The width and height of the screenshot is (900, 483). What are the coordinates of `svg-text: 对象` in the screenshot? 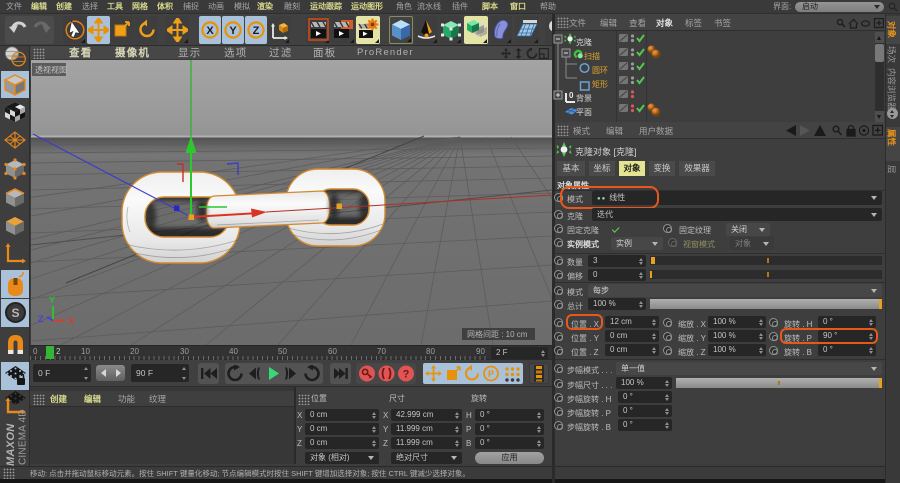 It's located at (892, 30).